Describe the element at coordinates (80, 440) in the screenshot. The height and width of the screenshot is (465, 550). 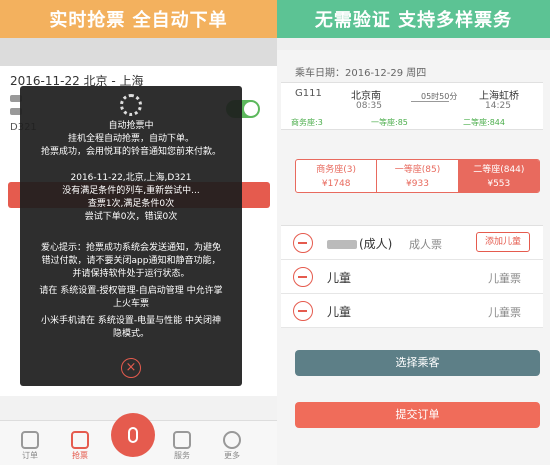
I see `ticket-icon` at that location.